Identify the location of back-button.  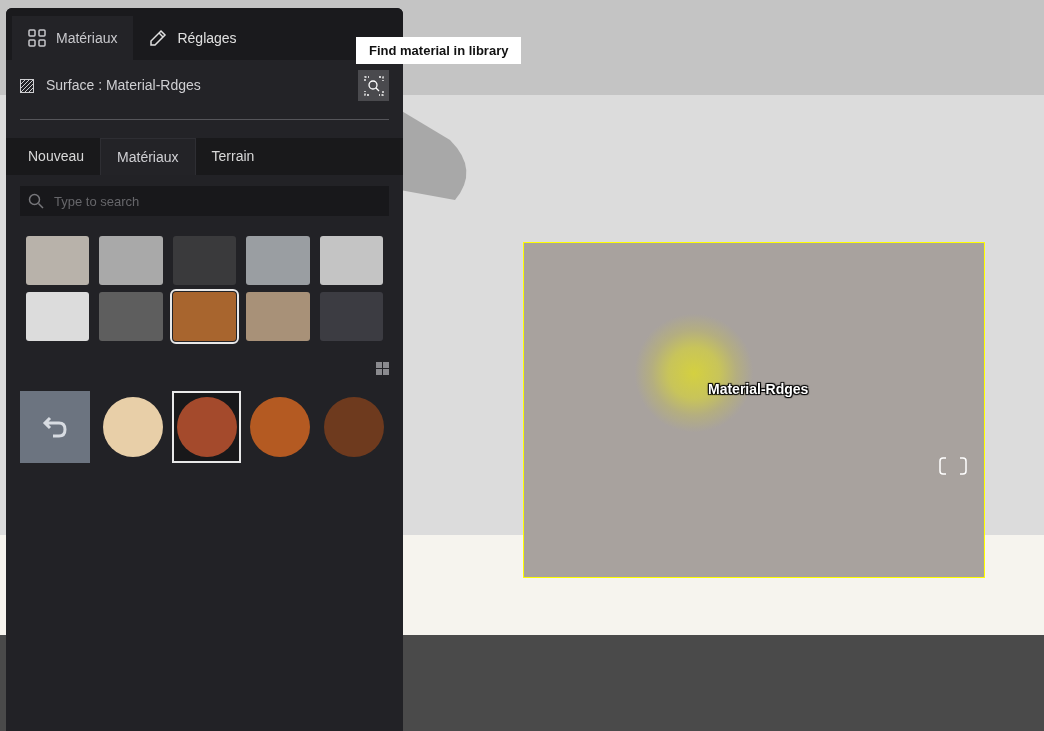
(55, 427).